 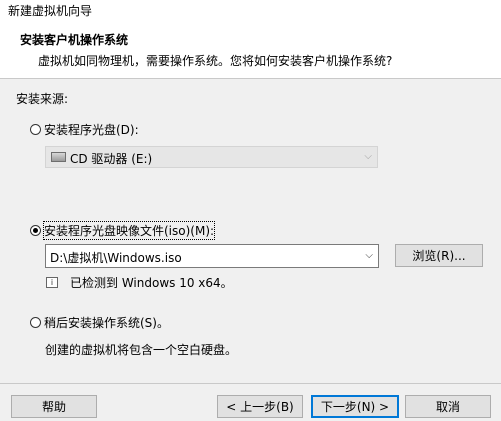 What do you see at coordinates (250, 383) in the screenshot?
I see `footer-divider` at bounding box center [250, 383].